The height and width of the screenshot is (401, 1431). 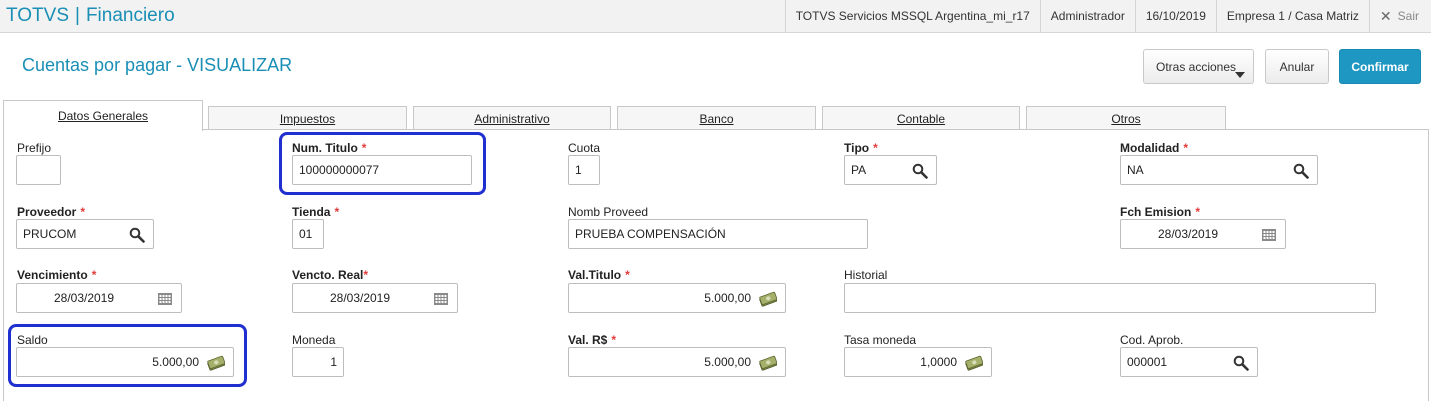 What do you see at coordinates (592, 340) in the screenshot?
I see `val-rs-label: Val. R$ *` at bounding box center [592, 340].